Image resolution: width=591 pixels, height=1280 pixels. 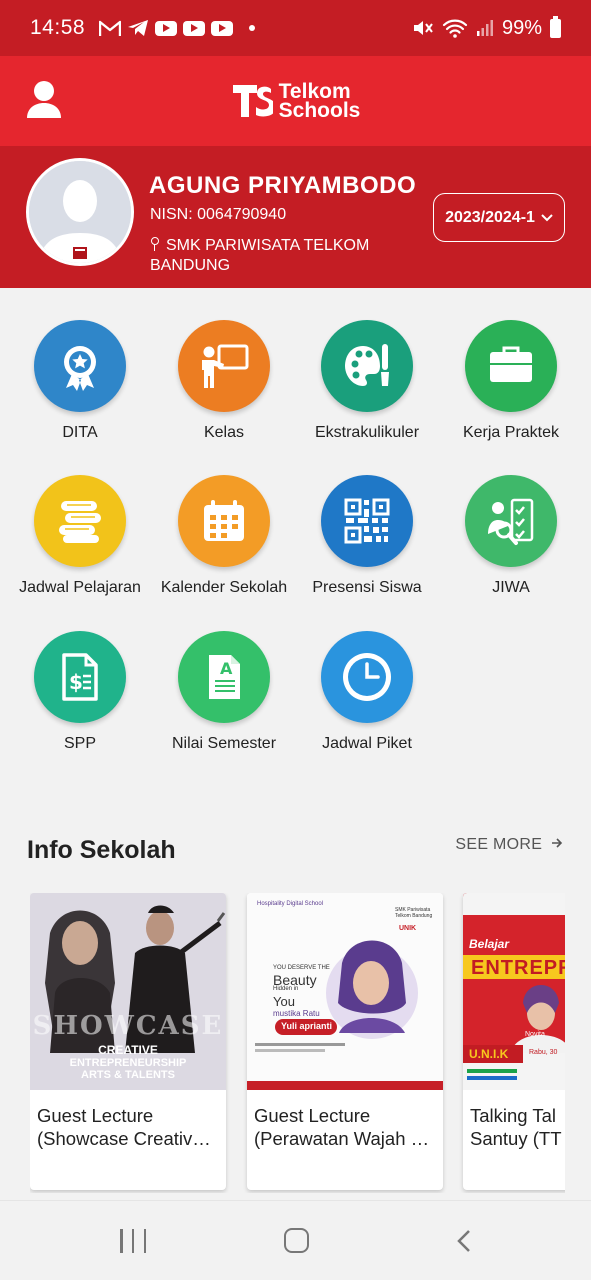 I want to click on poster-entrepr: ENTREPR, so click(x=518, y=968).